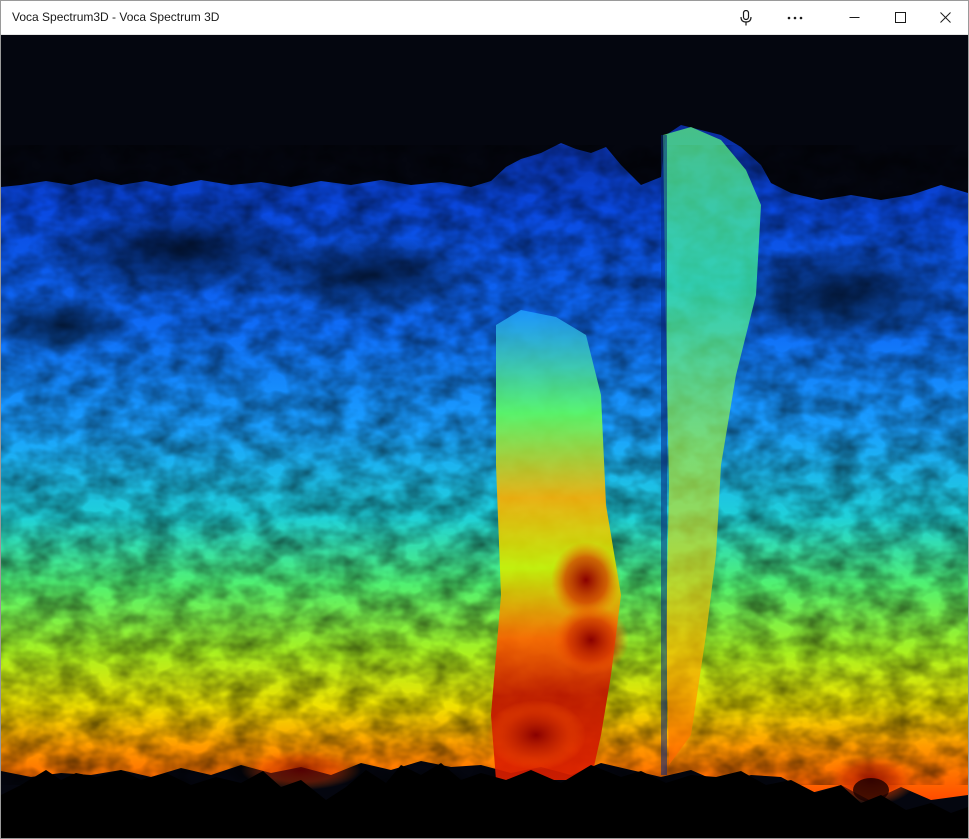 Image resolution: width=969 pixels, height=839 pixels. I want to click on microphone-button, so click(746, 17).